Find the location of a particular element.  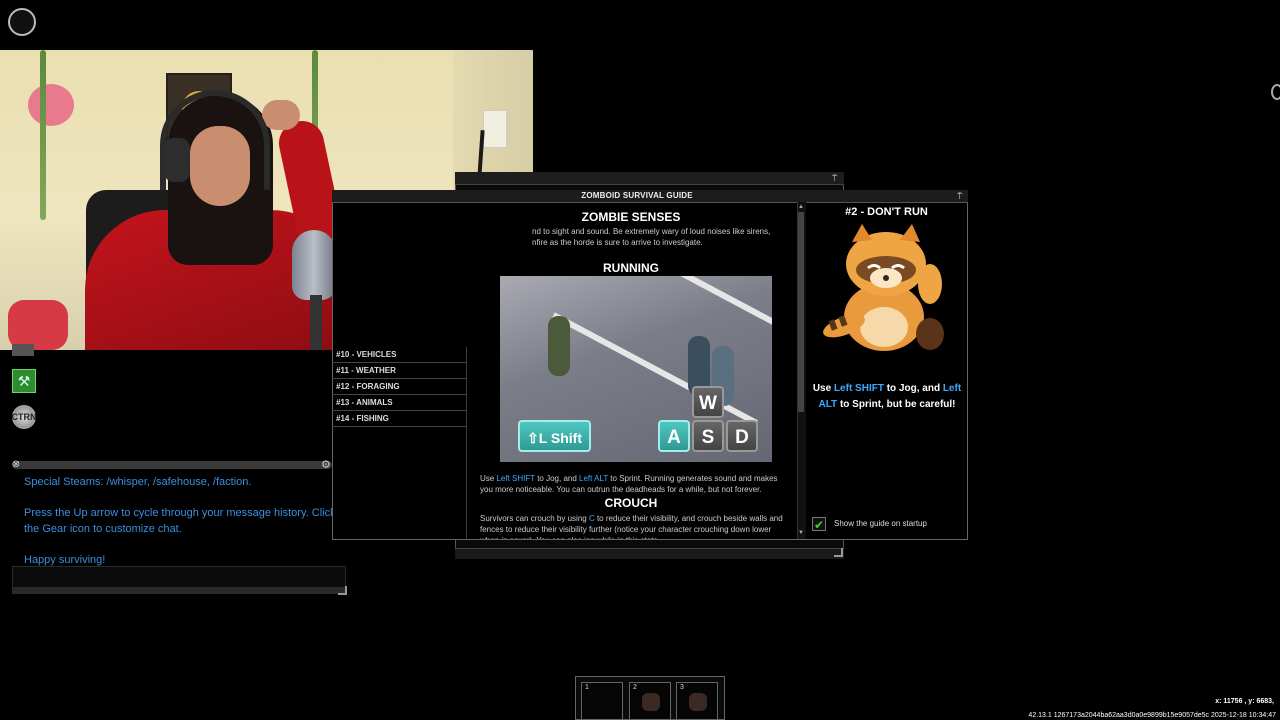

a-key-icon: A is located at coordinates (674, 436).